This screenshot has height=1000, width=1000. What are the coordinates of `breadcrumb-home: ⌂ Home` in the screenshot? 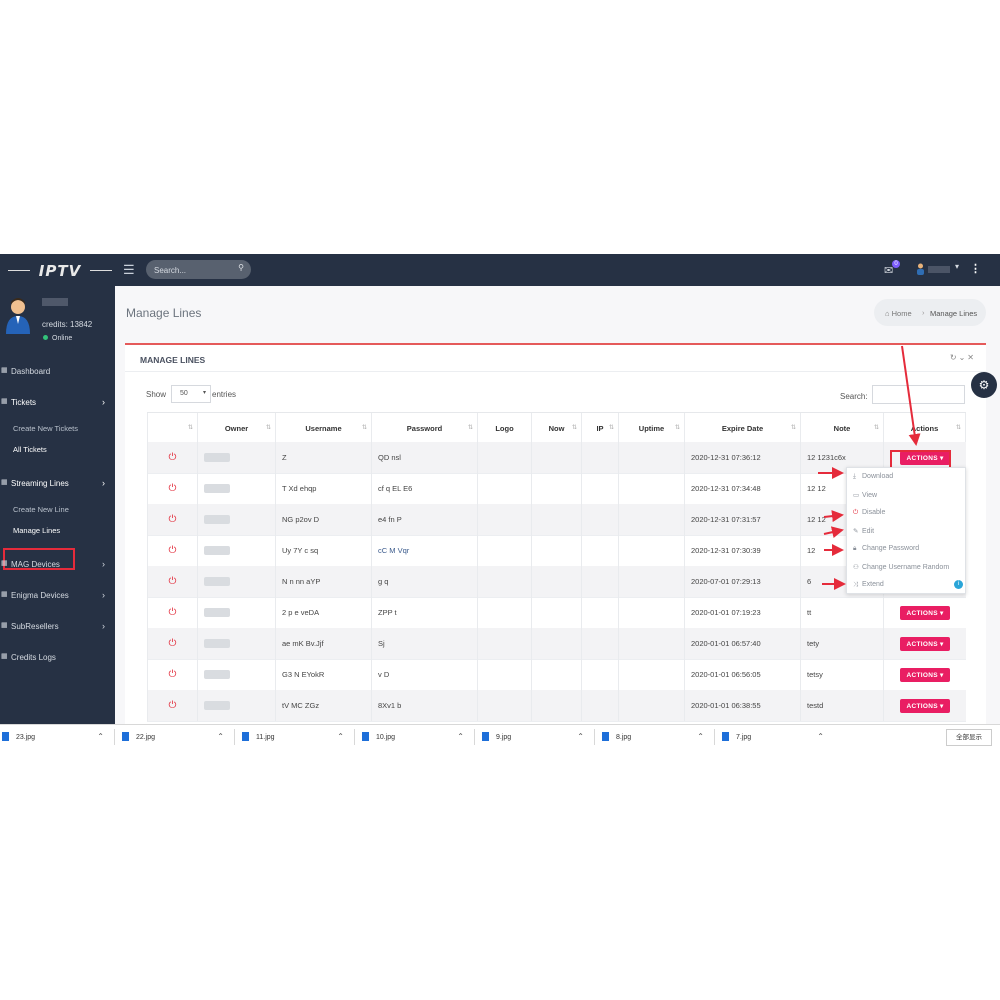 It's located at (898, 313).